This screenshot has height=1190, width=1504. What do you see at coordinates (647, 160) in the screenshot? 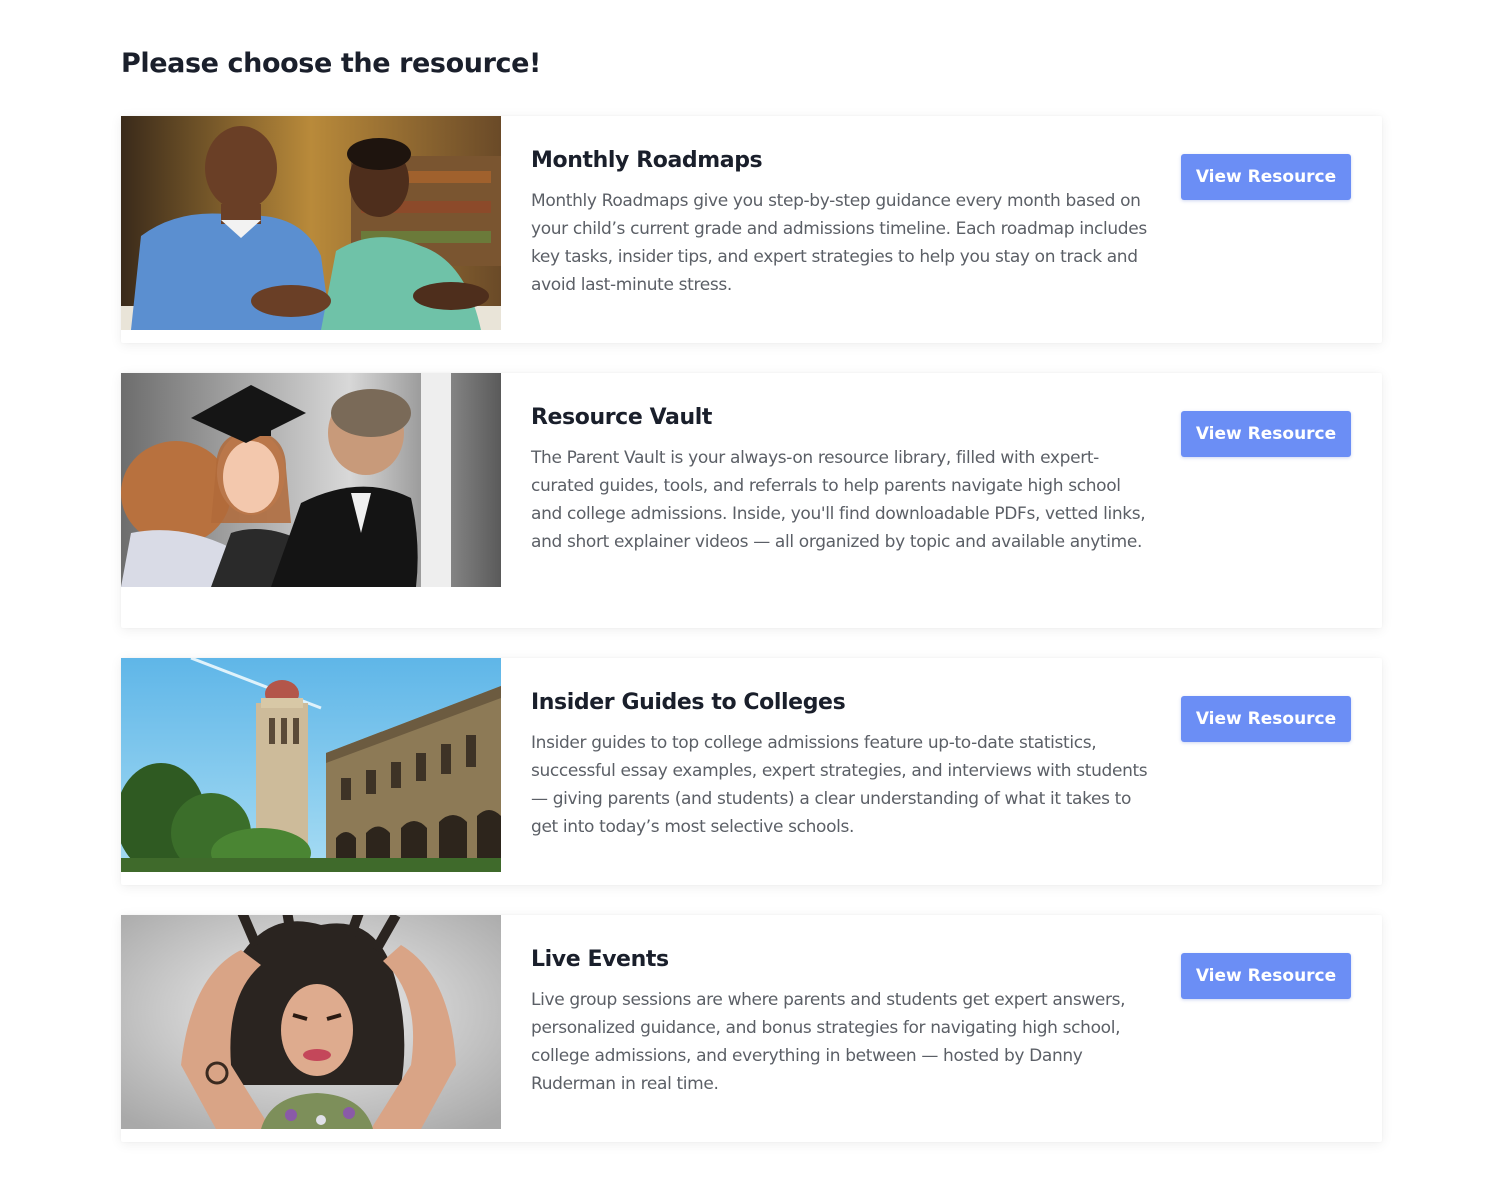
I see `resource-title: Monthly Roadmaps` at bounding box center [647, 160].